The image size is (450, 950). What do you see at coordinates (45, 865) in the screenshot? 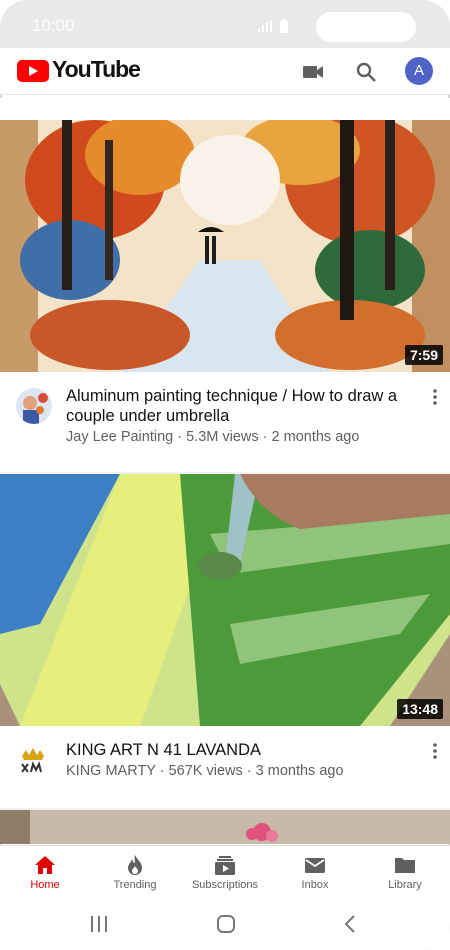
I see `home-icon` at bounding box center [45, 865].